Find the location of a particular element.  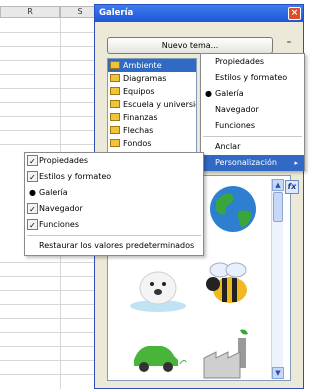

scroll-up-icon: ▲ is located at coordinates (278, 185).